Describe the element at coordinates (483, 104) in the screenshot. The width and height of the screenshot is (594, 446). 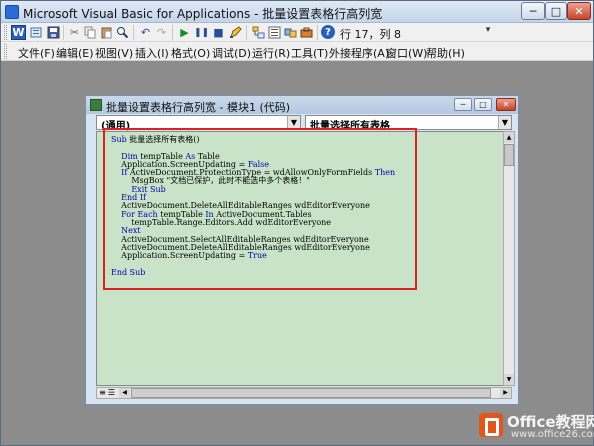
I see `code-window-restore-button: □` at that location.